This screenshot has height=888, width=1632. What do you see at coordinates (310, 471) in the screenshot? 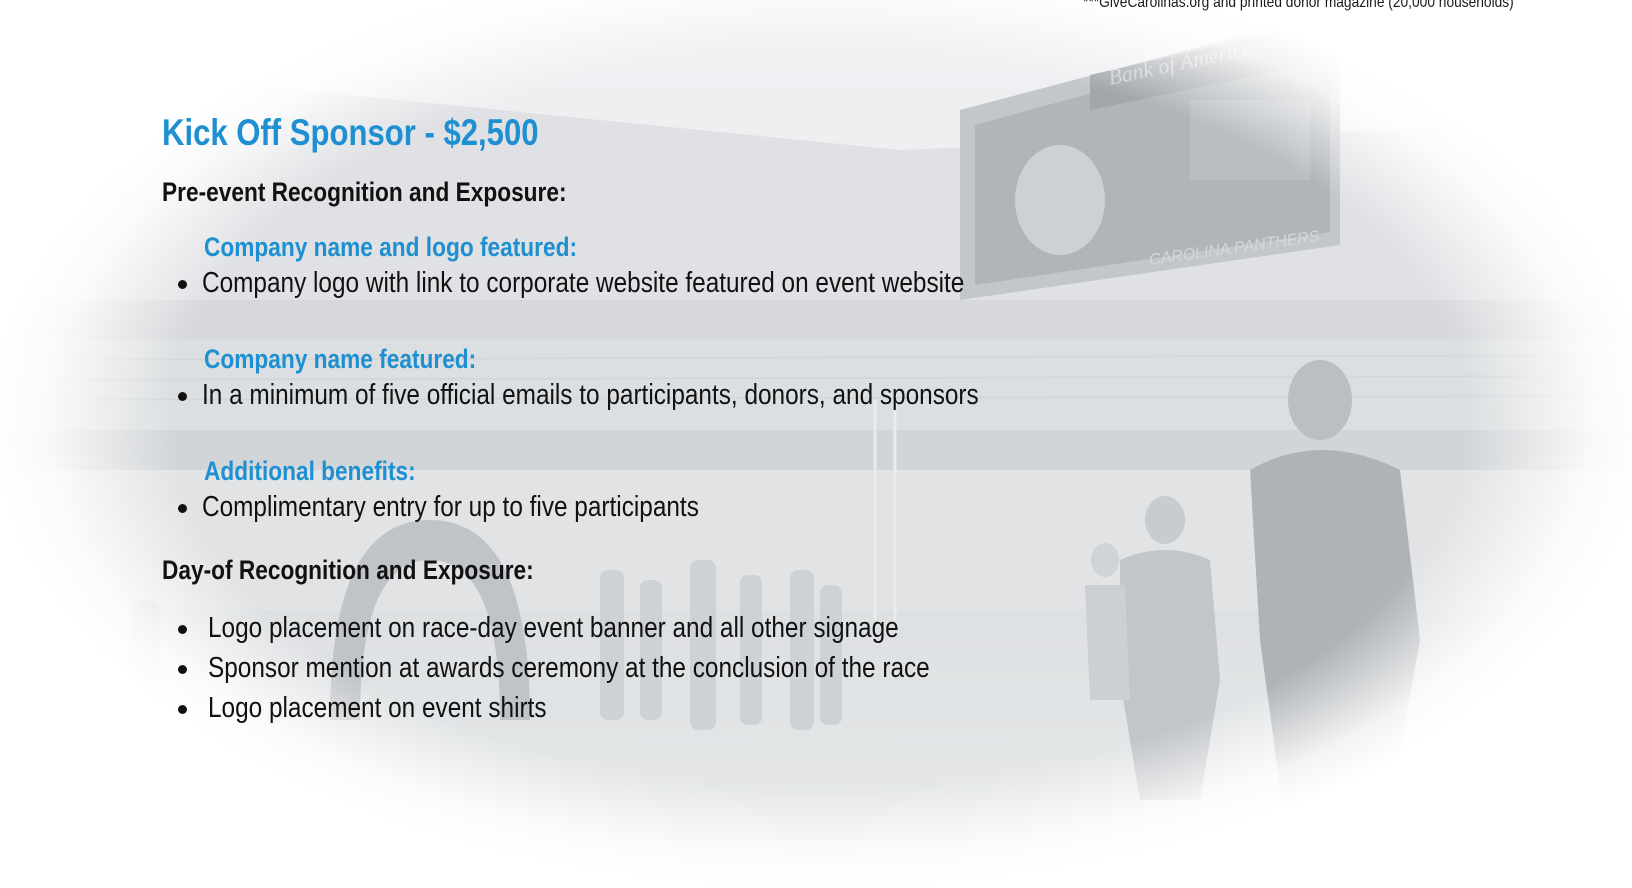
I see `pre-event-subheading: Additional benefits:` at bounding box center [310, 471].